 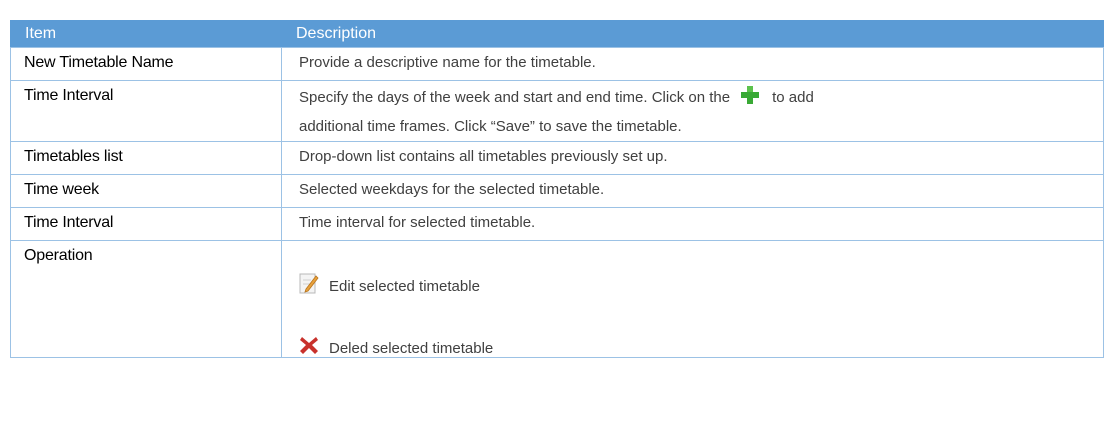 What do you see at coordinates (411, 348) in the screenshot?
I see `operation-label: Deled selected timetable` at bounding box center [411, 348].